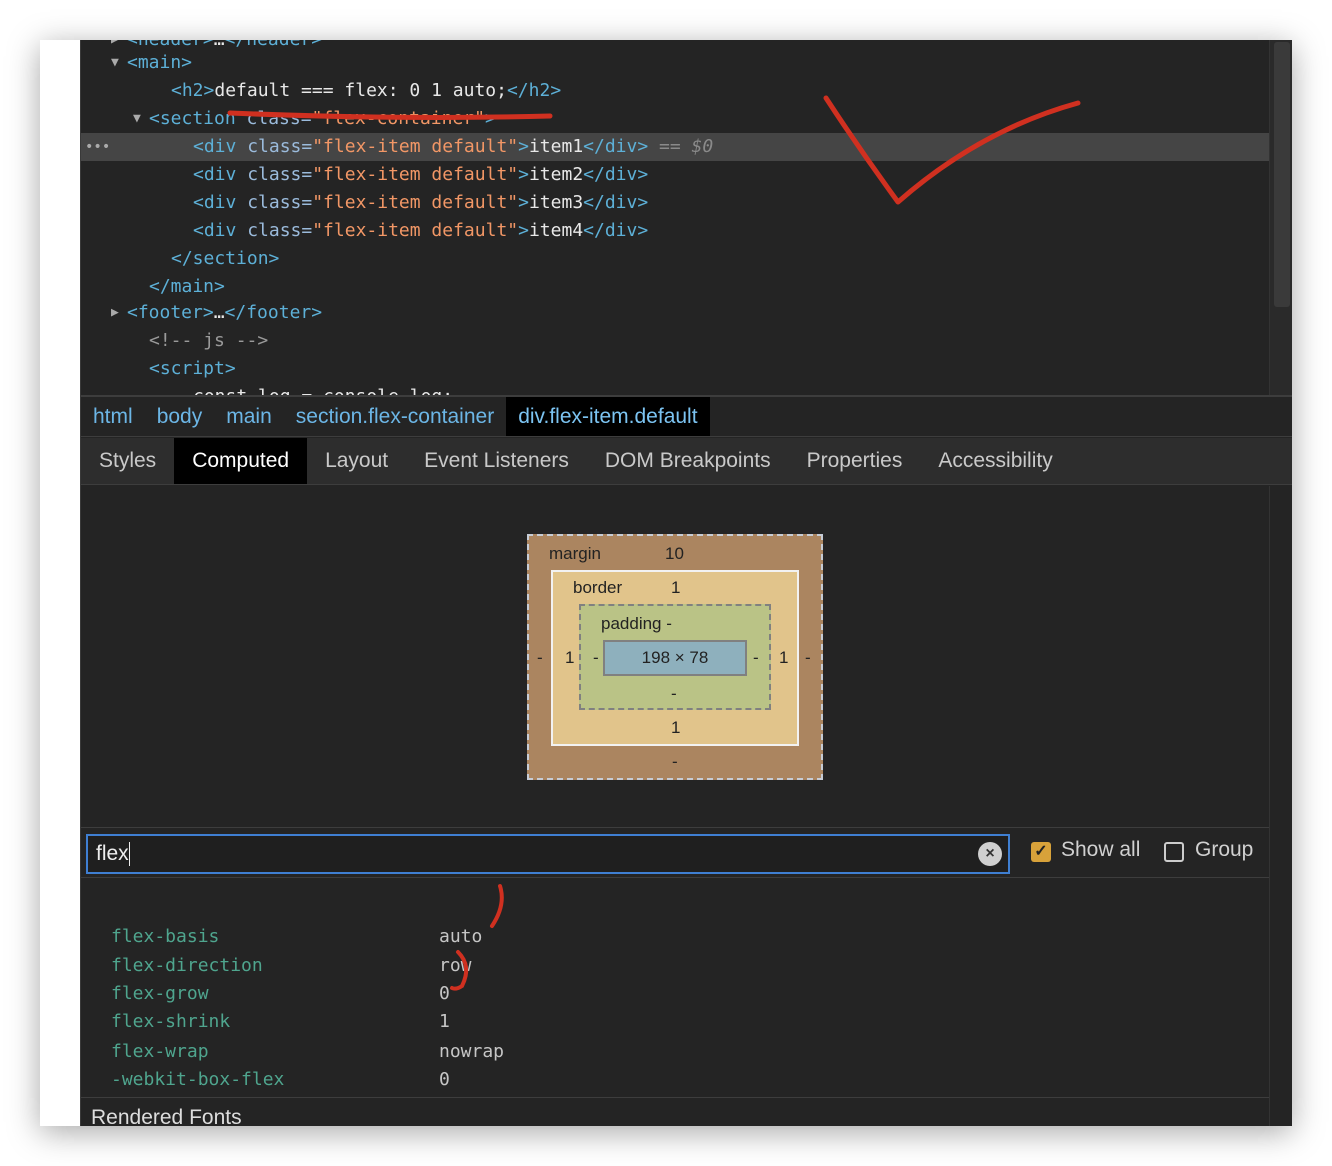 This screenshot has width=1332, height=1166. I want to click on padding-right: -, so click(756, 657).